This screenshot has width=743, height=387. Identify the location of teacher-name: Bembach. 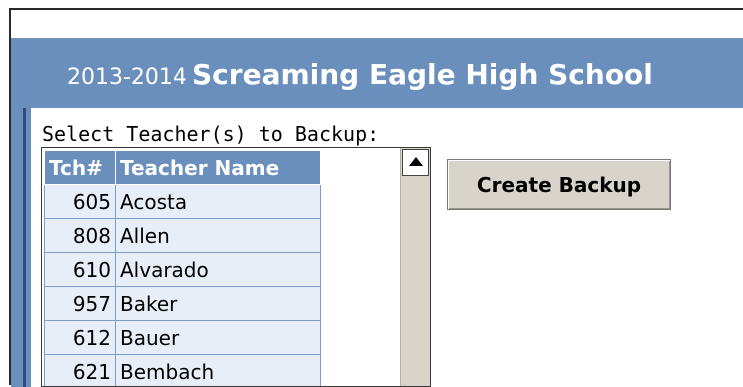
(218, 371).